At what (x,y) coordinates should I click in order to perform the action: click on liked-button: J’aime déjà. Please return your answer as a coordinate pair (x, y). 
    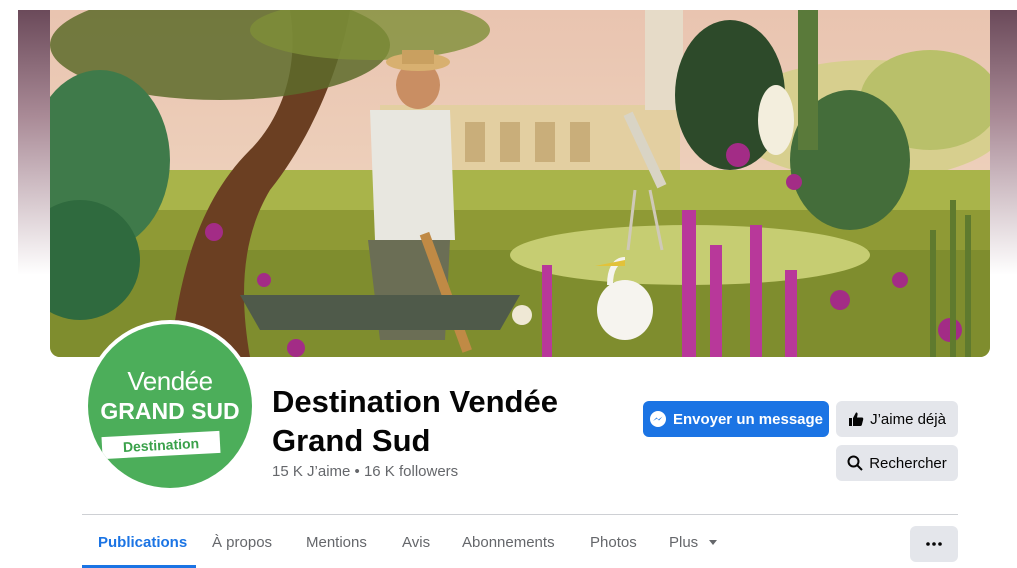
    Looking at the image, I should click on (897, 419).